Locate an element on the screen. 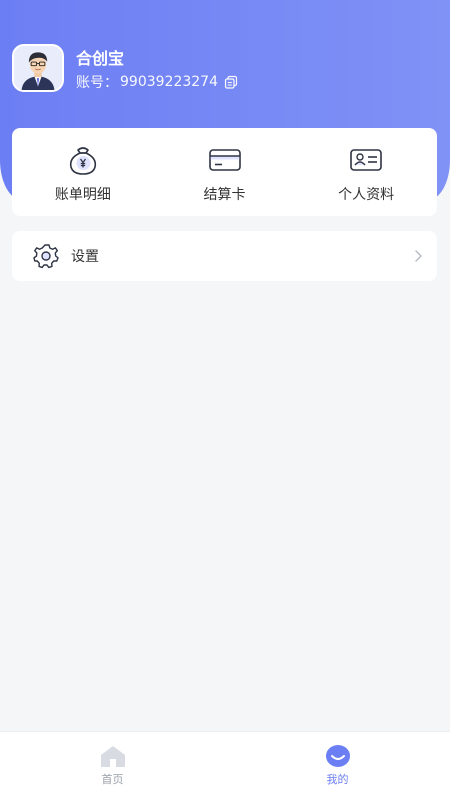 The height and width of the screenshot is (800, 450). money-bag-icon is located at coordinates (82, 161).